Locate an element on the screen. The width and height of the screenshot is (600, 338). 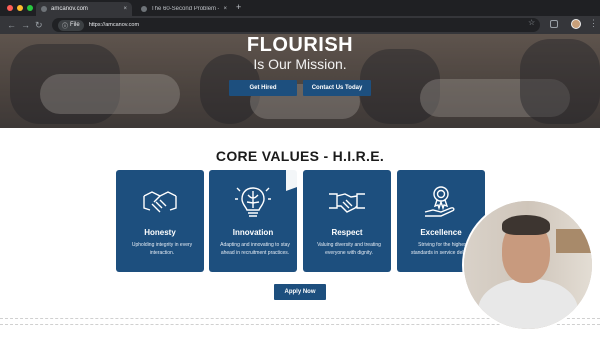
tab-title: amcanov.com is located at coordinates (69, 9).